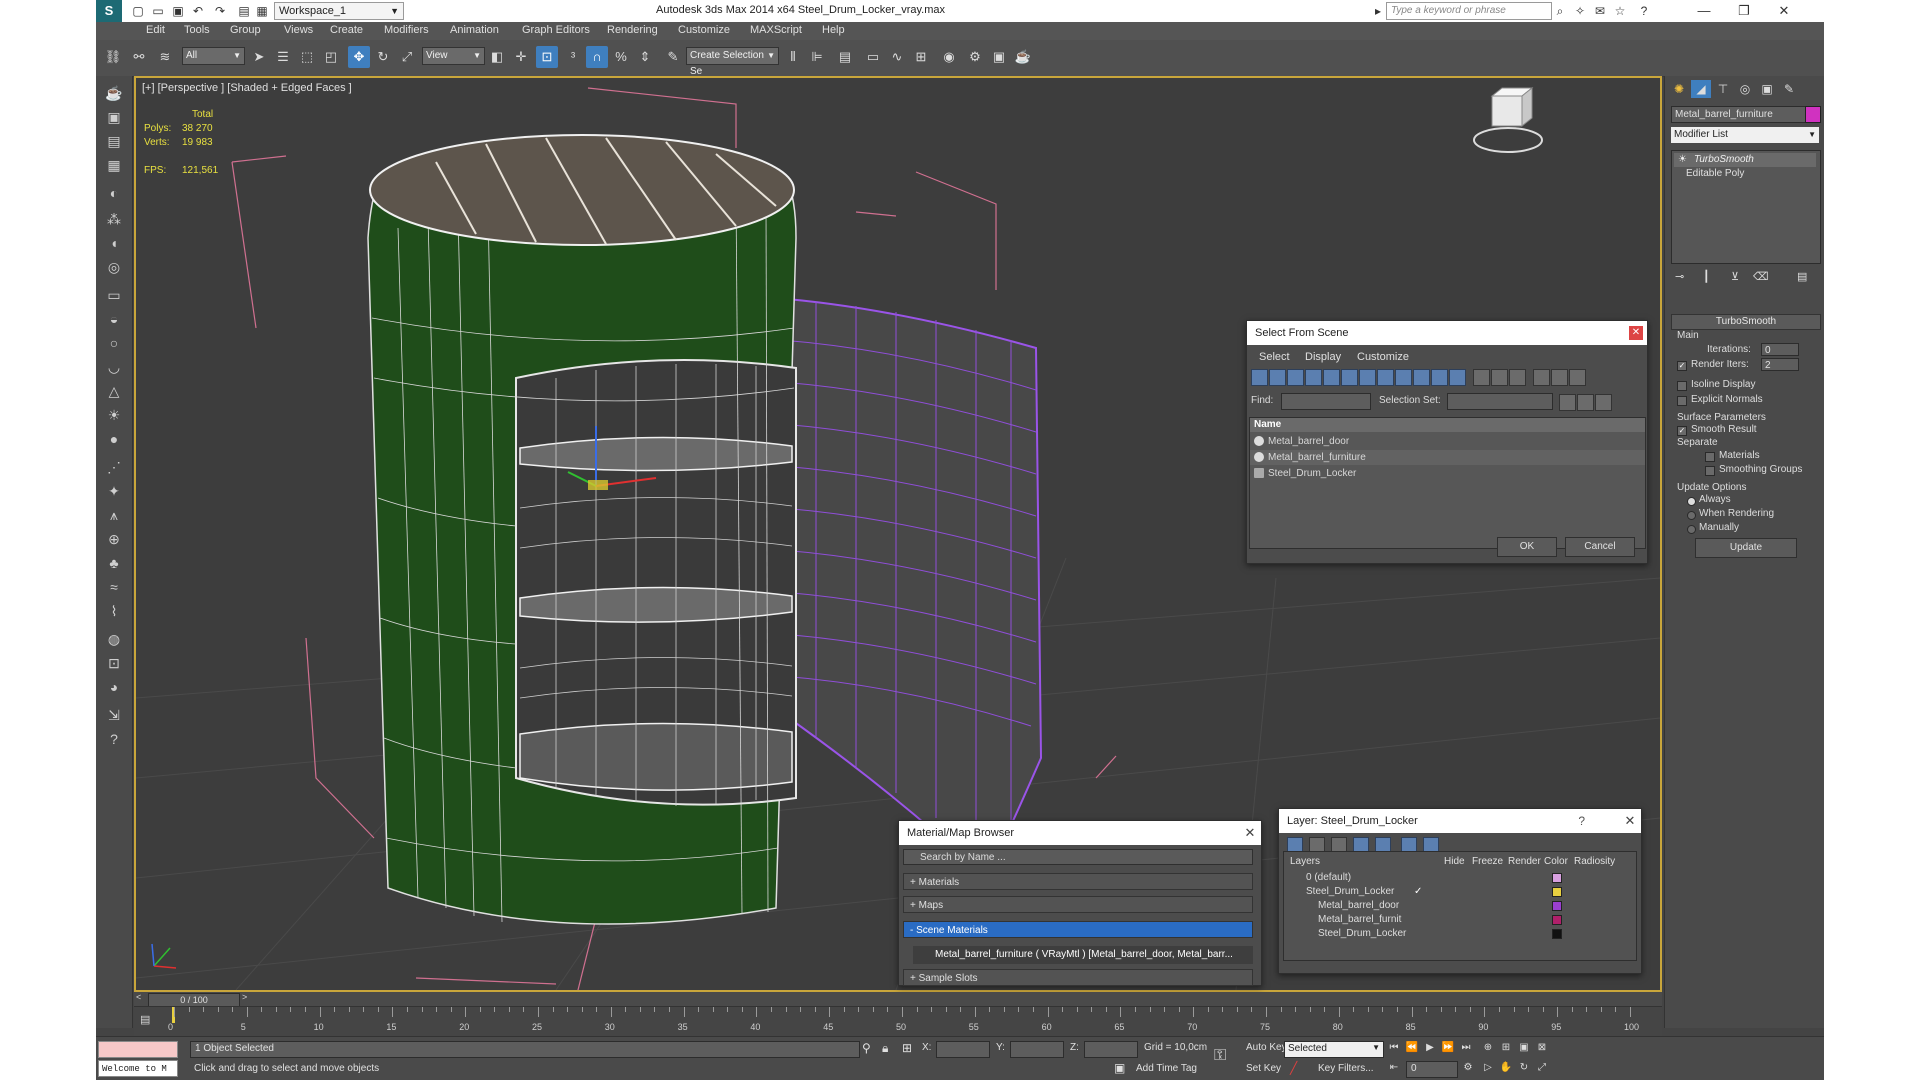  I want to click on set-key-icon: ⚿, so click(1220, 1056).